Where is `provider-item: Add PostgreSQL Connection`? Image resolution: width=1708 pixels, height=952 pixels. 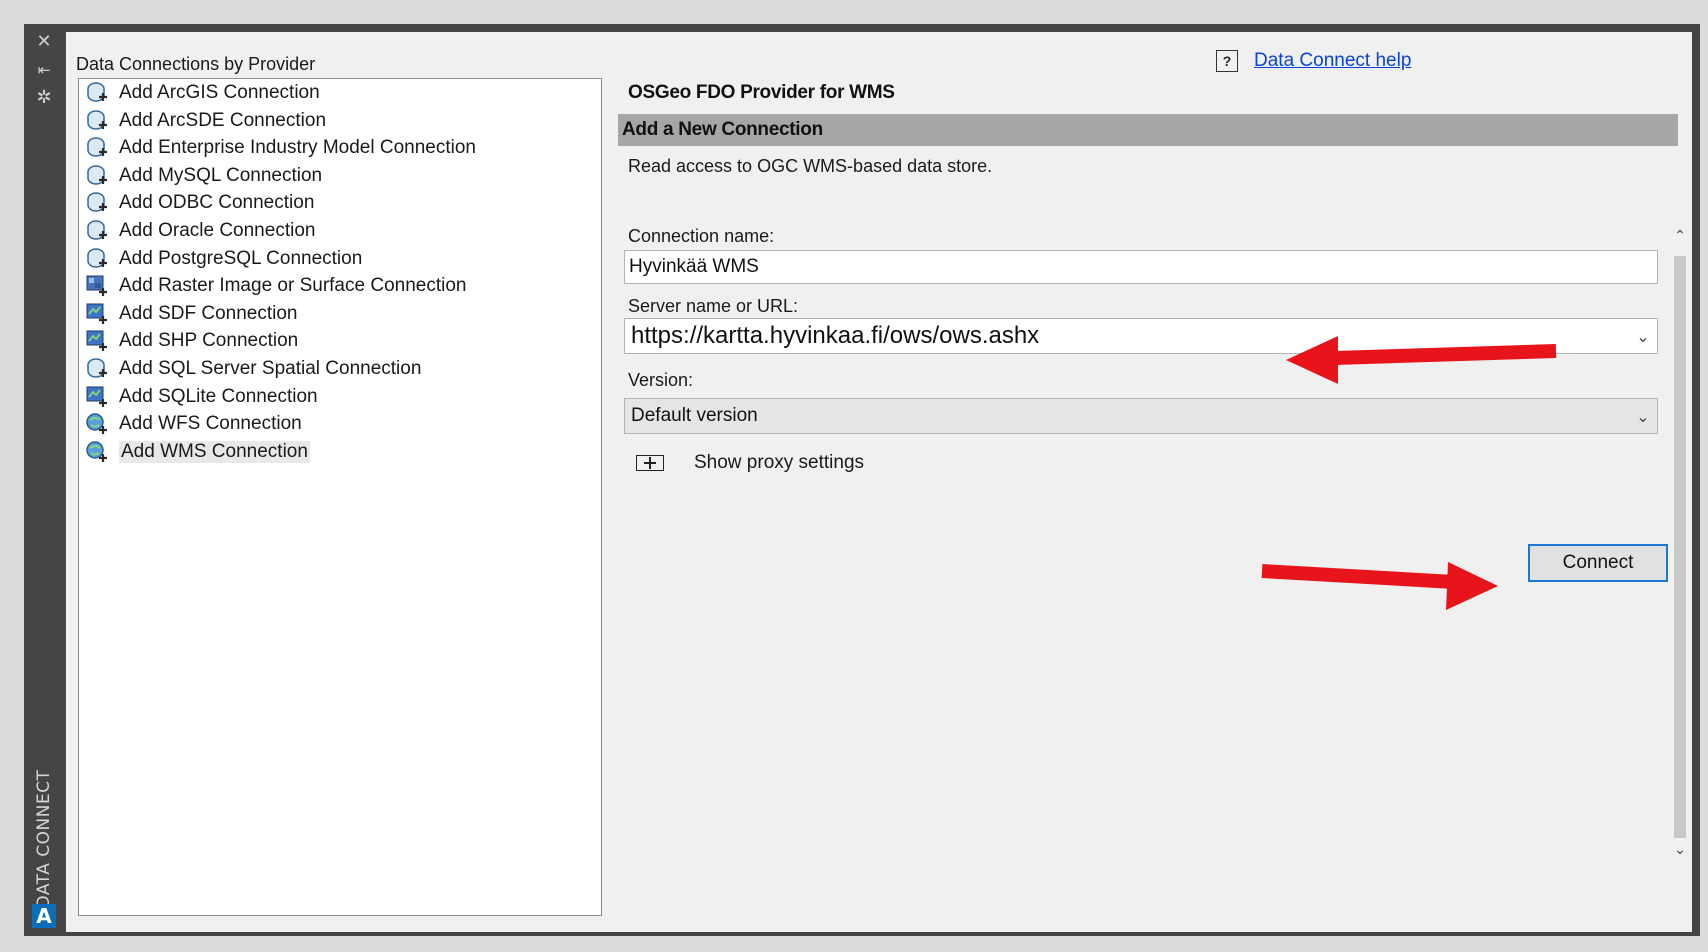 provider-item: Add PostgreSQL Connection is located at coordinates (225, 259).